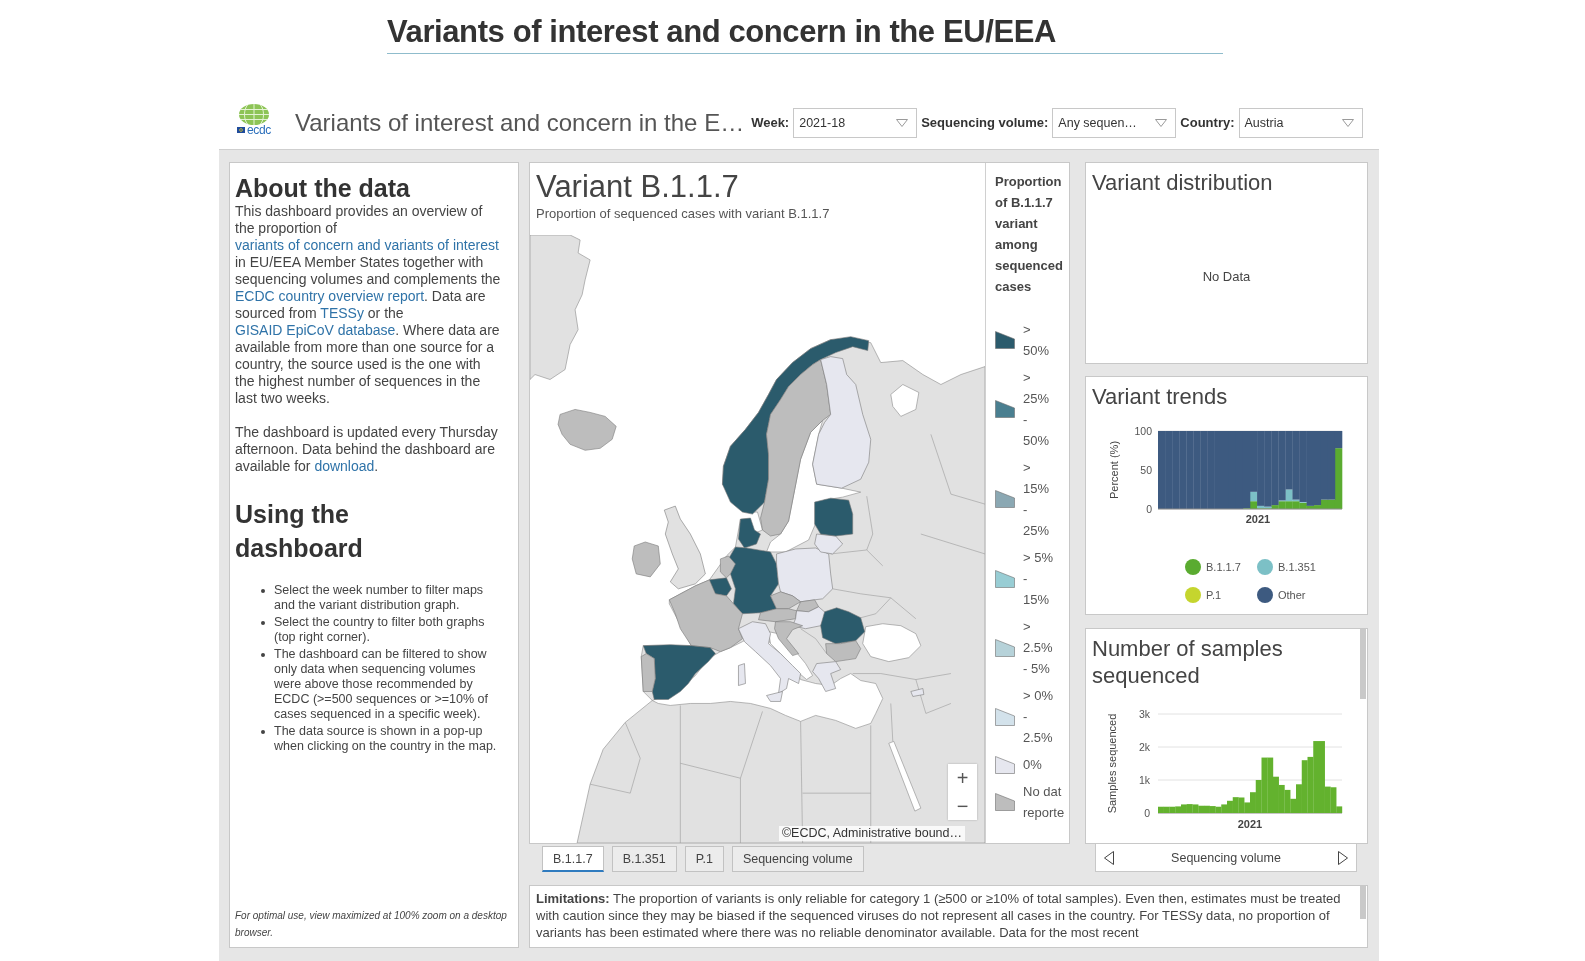 The height and width of the screenshot is (961, 1585). I want to click on legend-label: > 2.5% - 5%, so click(1038, 648).